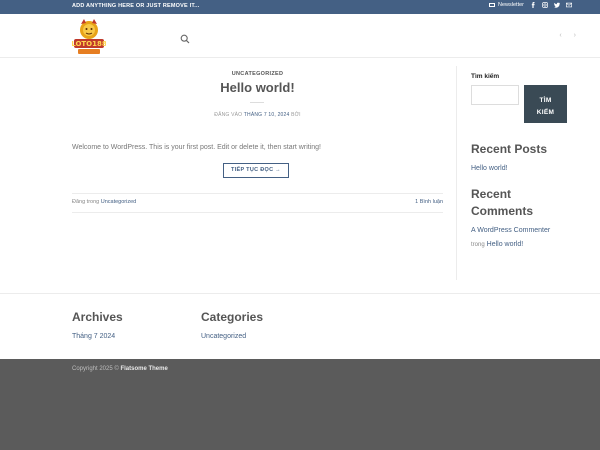  Describe the element at coordinates (533, 5) in the screenshot. I see `facebook-icon` at that location.